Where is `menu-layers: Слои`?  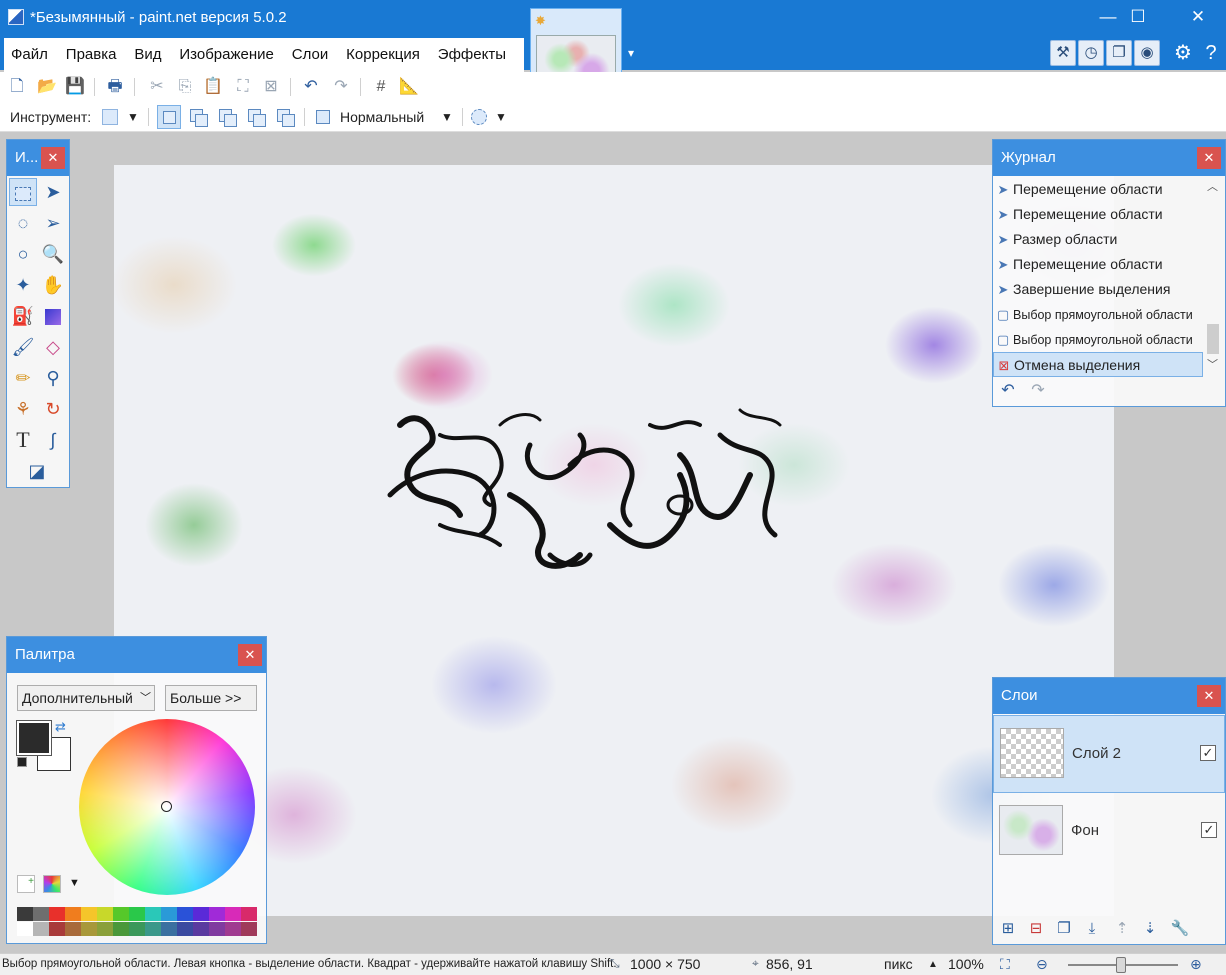
menu-layers: Слои is located at coordinates (310, 55).